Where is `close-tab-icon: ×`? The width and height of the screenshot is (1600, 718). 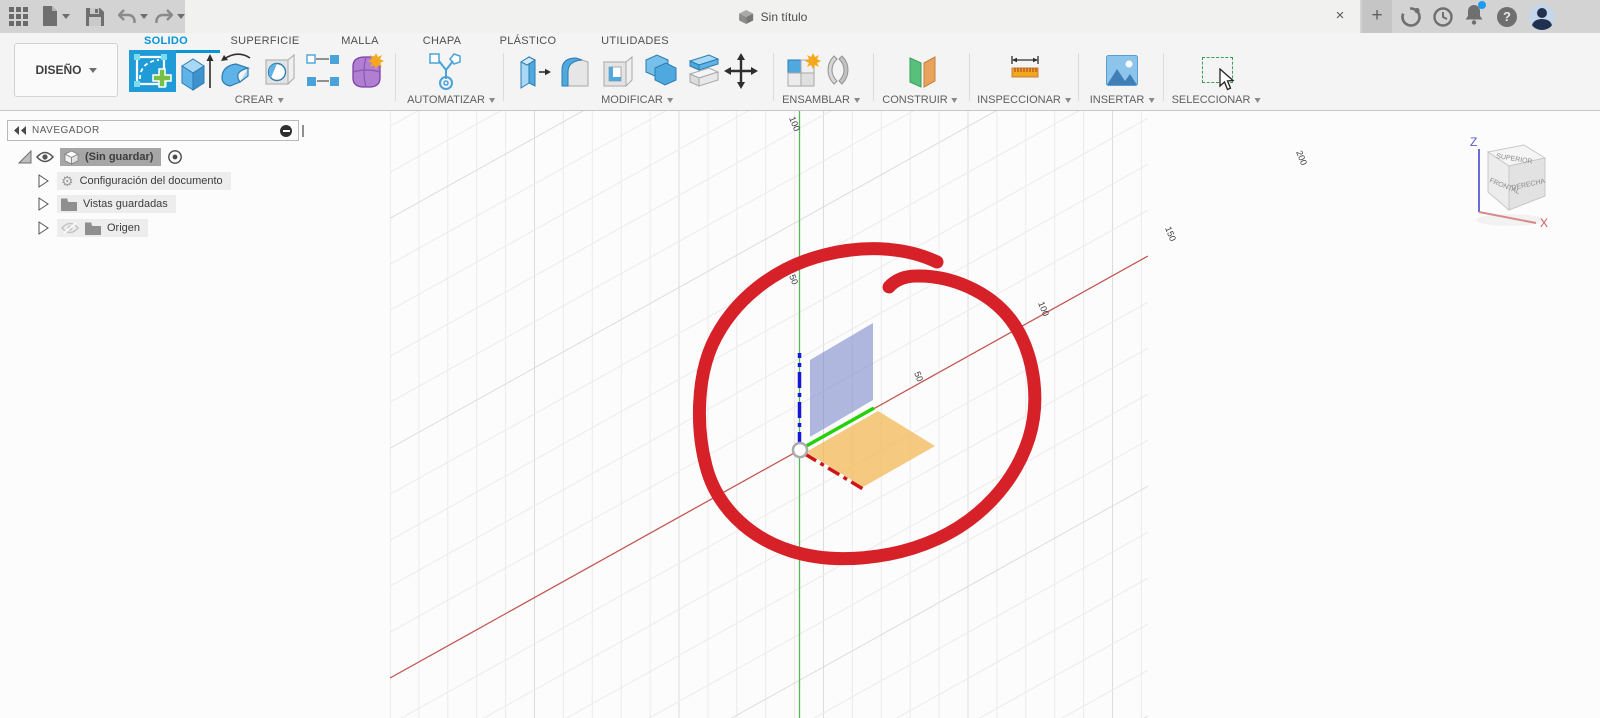 close-tab-icon: × is located at coordinates (1340, 16).